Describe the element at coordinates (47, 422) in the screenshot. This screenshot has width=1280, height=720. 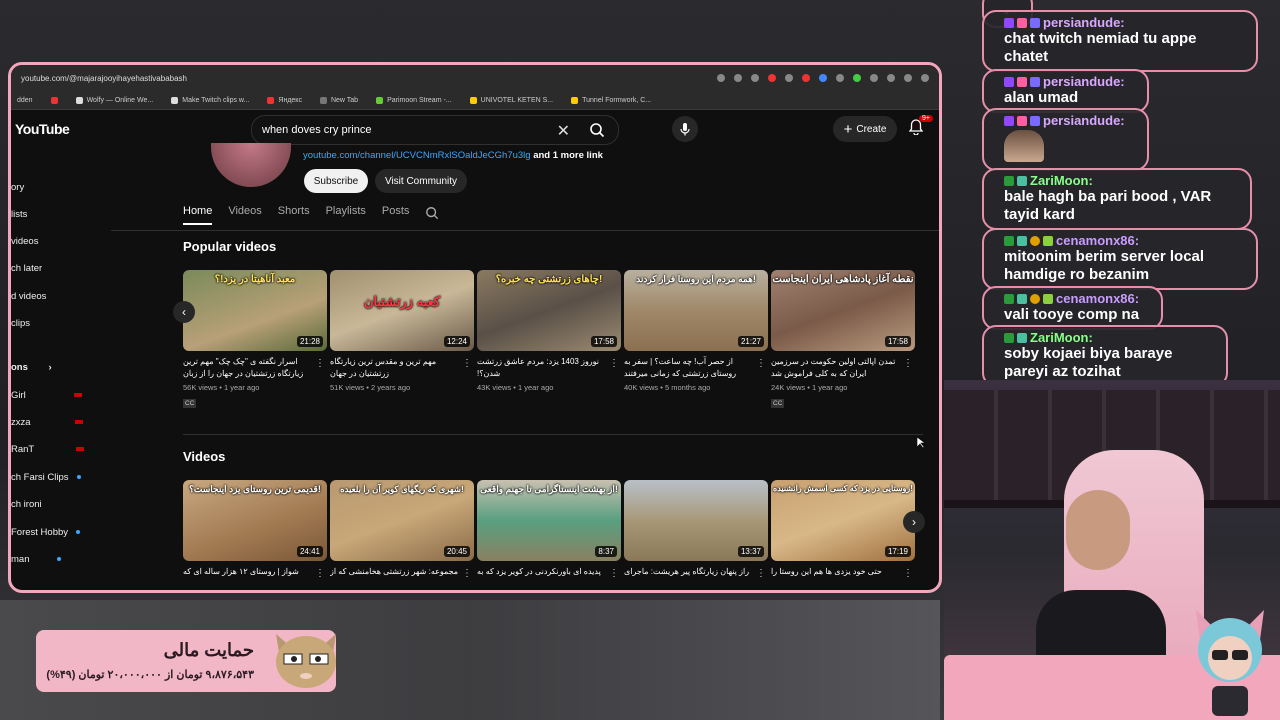
I see `sidebar-channel: zxza` at that location.